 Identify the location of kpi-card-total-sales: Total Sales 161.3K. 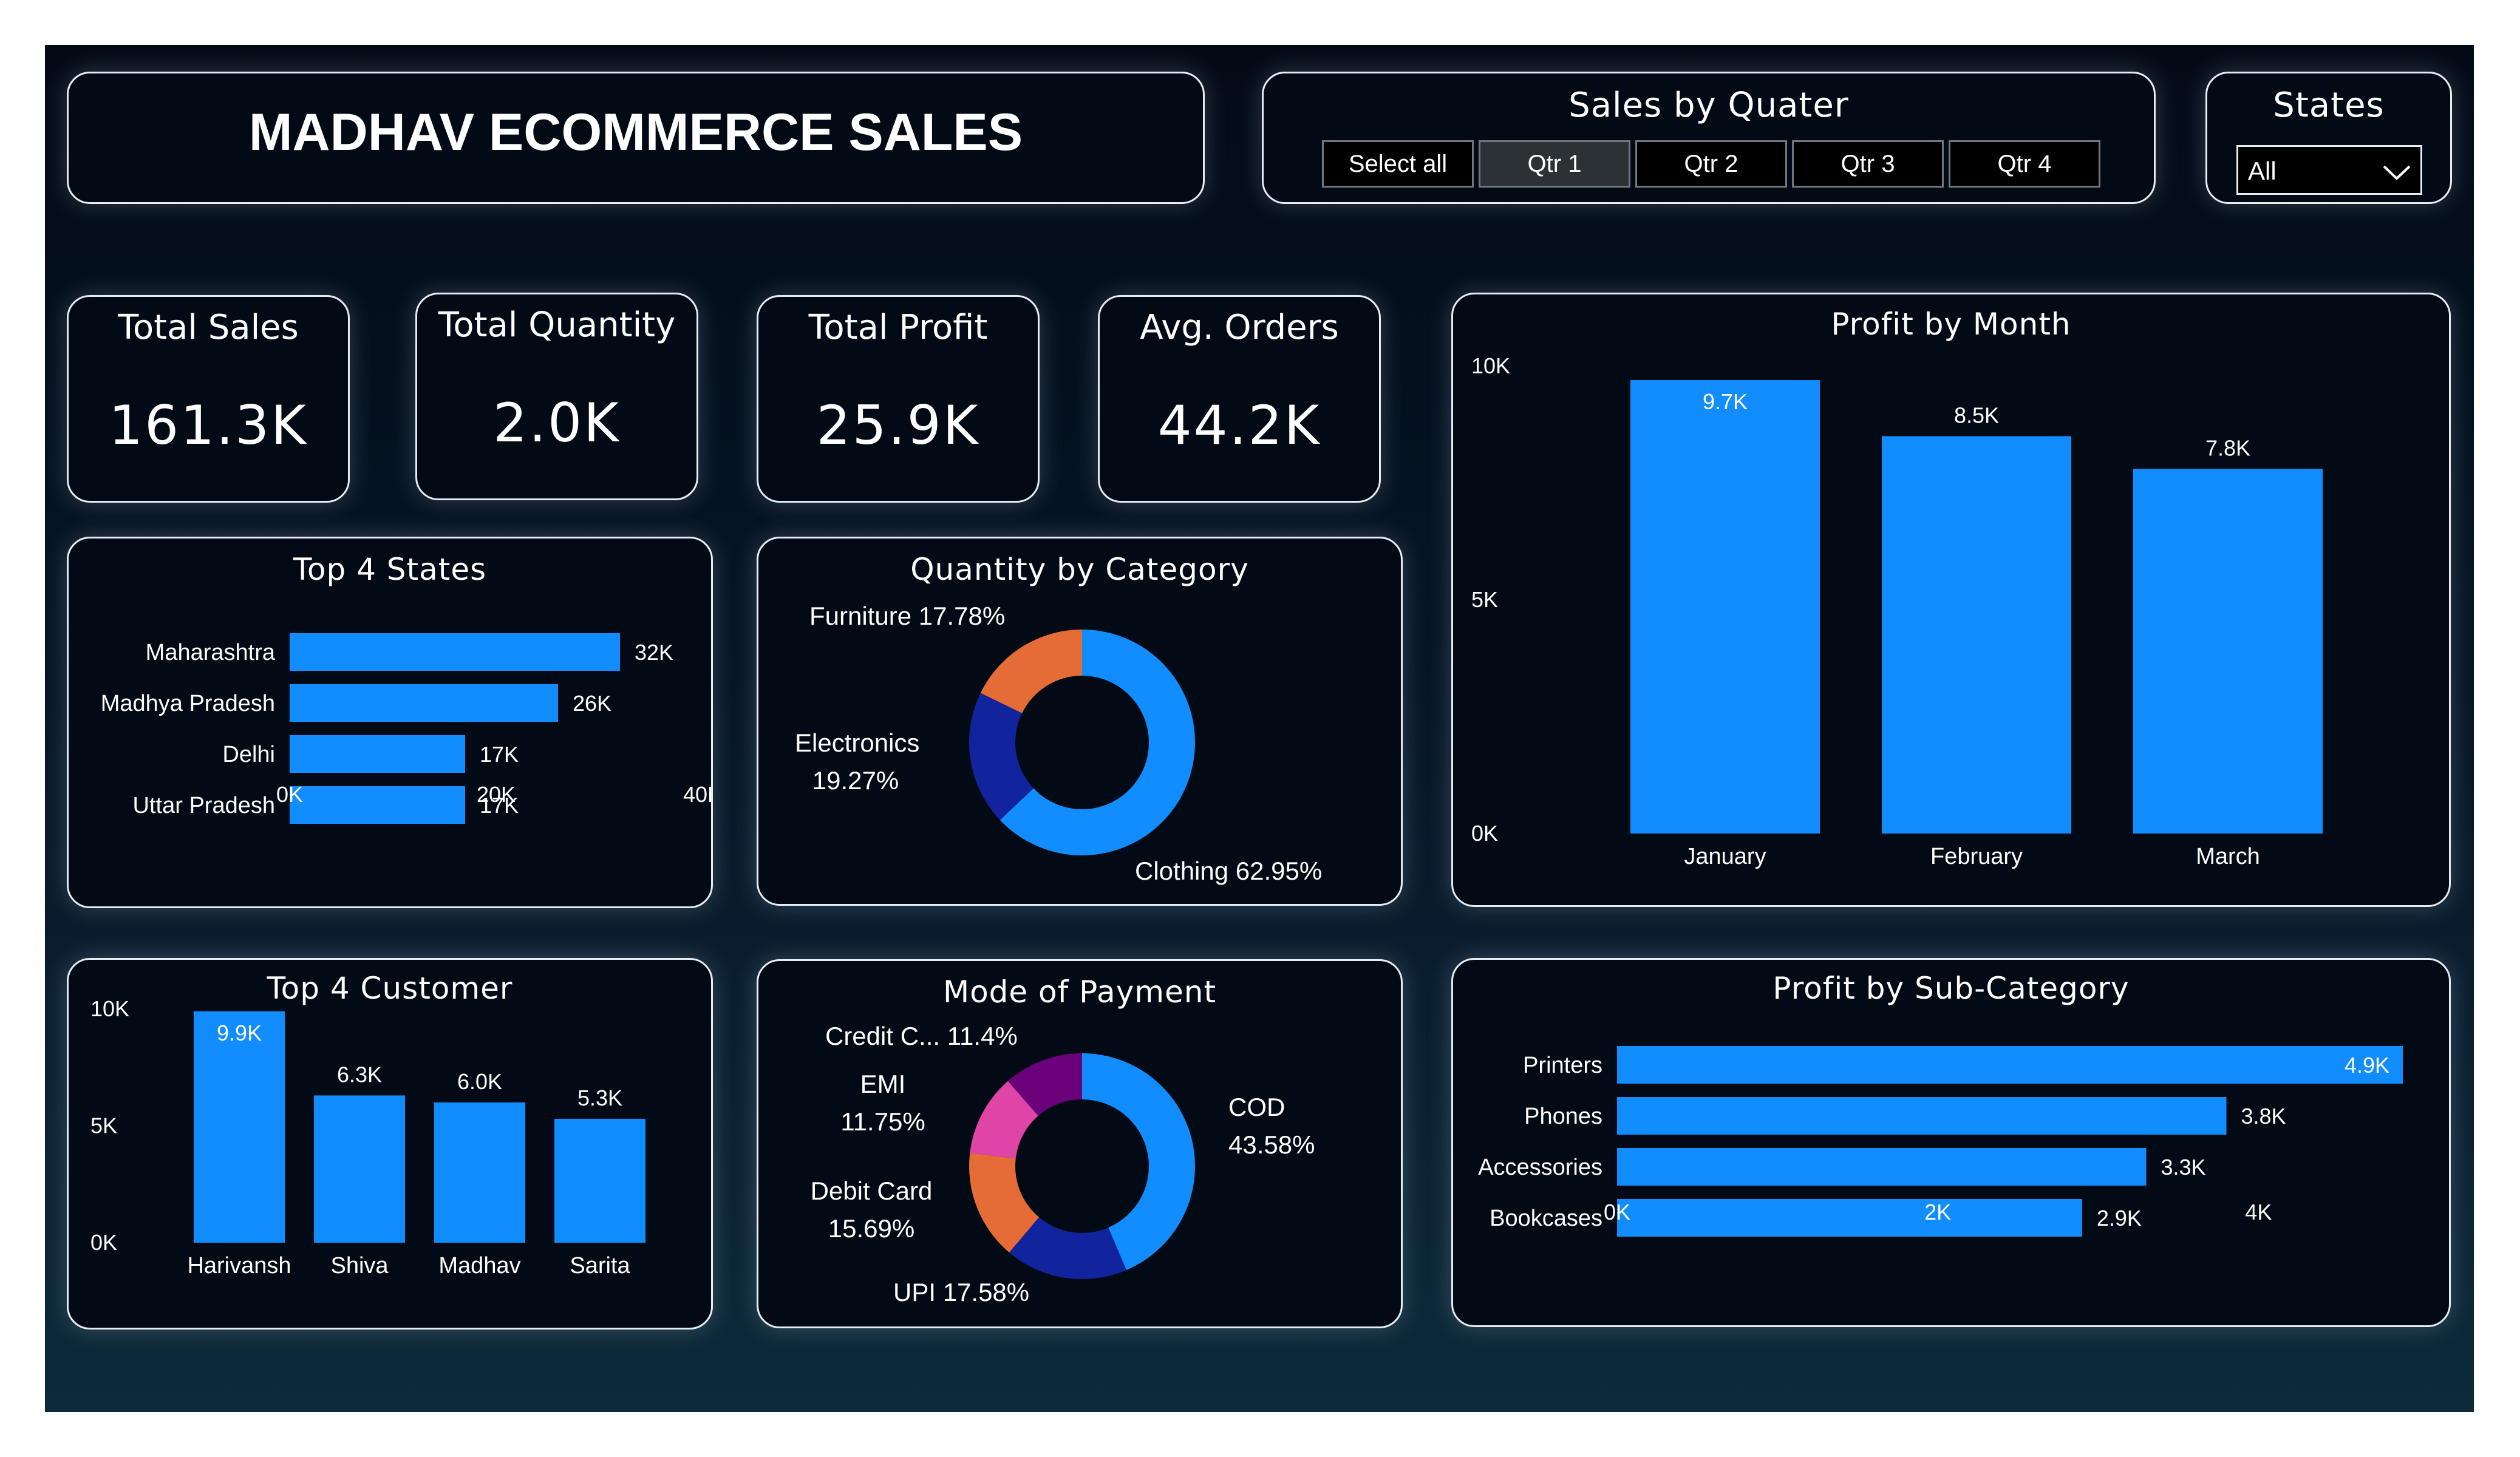
(208, 399).